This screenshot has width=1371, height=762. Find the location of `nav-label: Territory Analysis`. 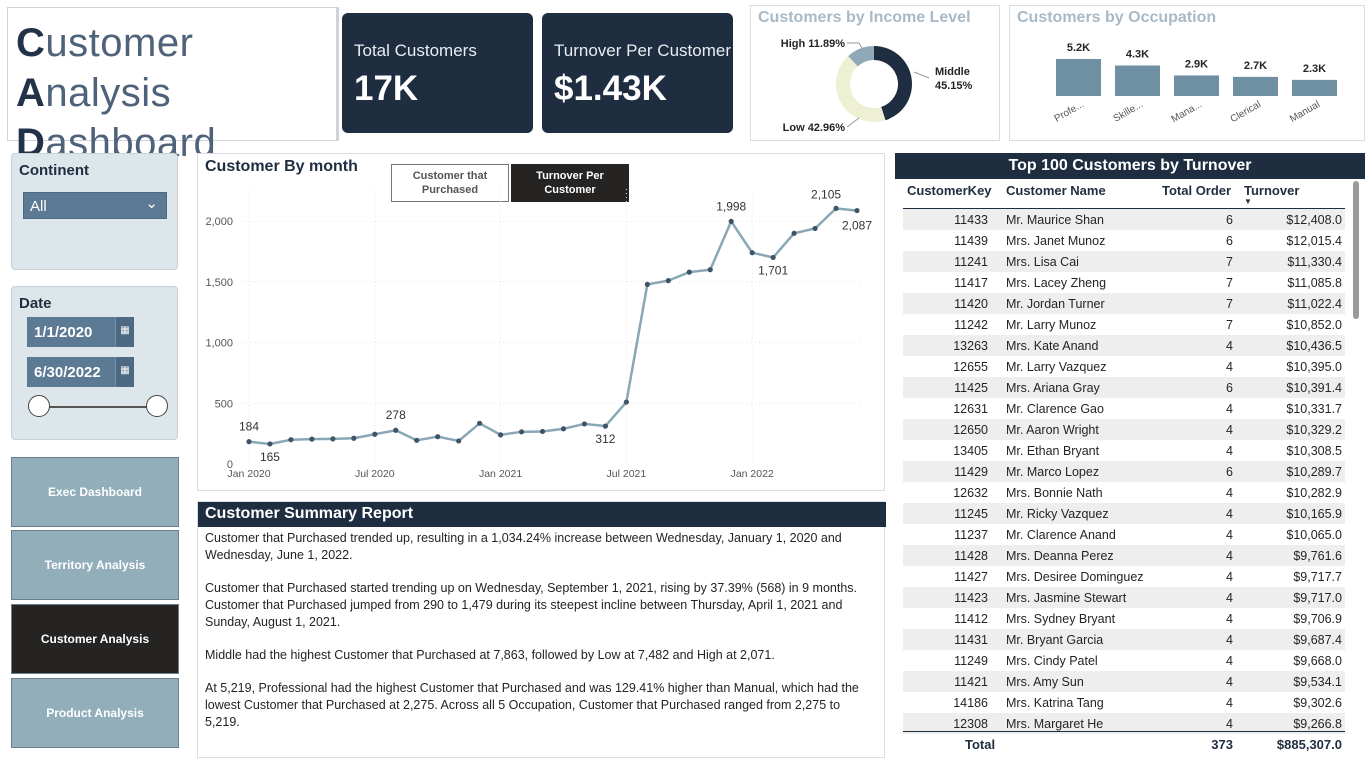

nav-label: Territory Analysis is located at coordinates (95, 565).